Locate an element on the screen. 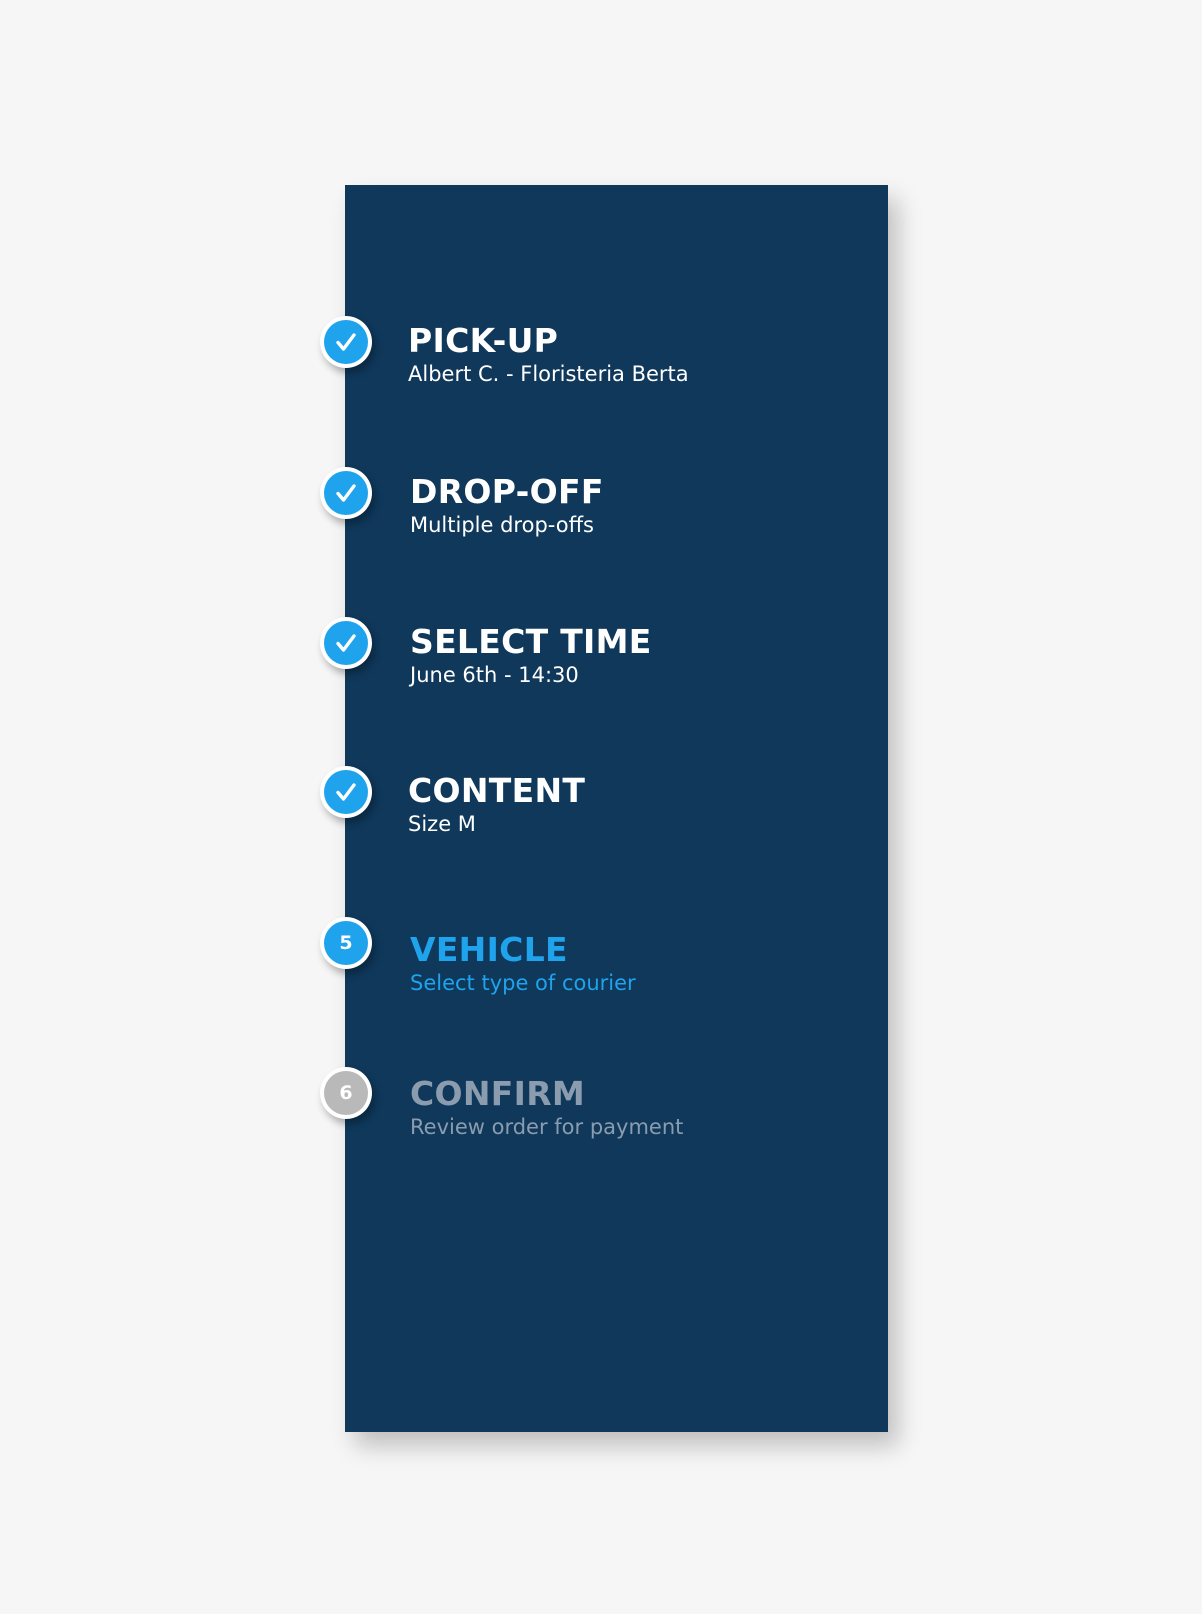 This screenshot has width=1202, height=1614. step-number: 5 is located at coordinates (346, 943).